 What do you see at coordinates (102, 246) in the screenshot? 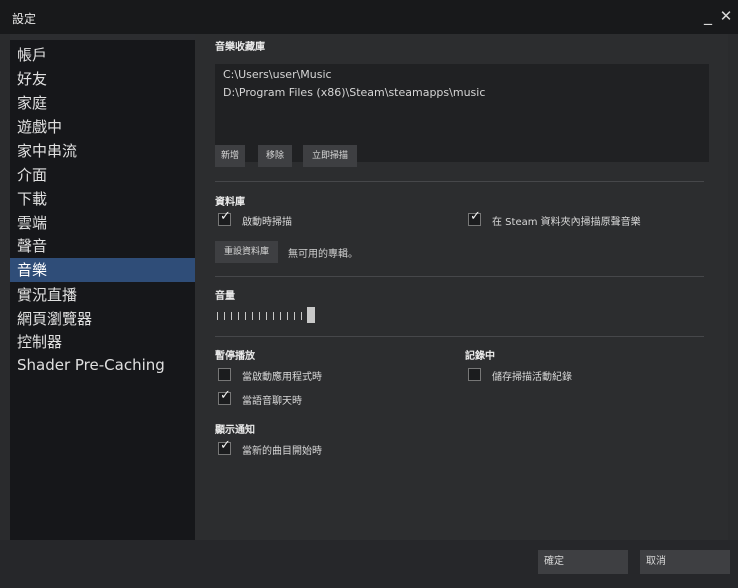
I see `sidebar-item-voice: 聲音` at bounding box center [102, 246].